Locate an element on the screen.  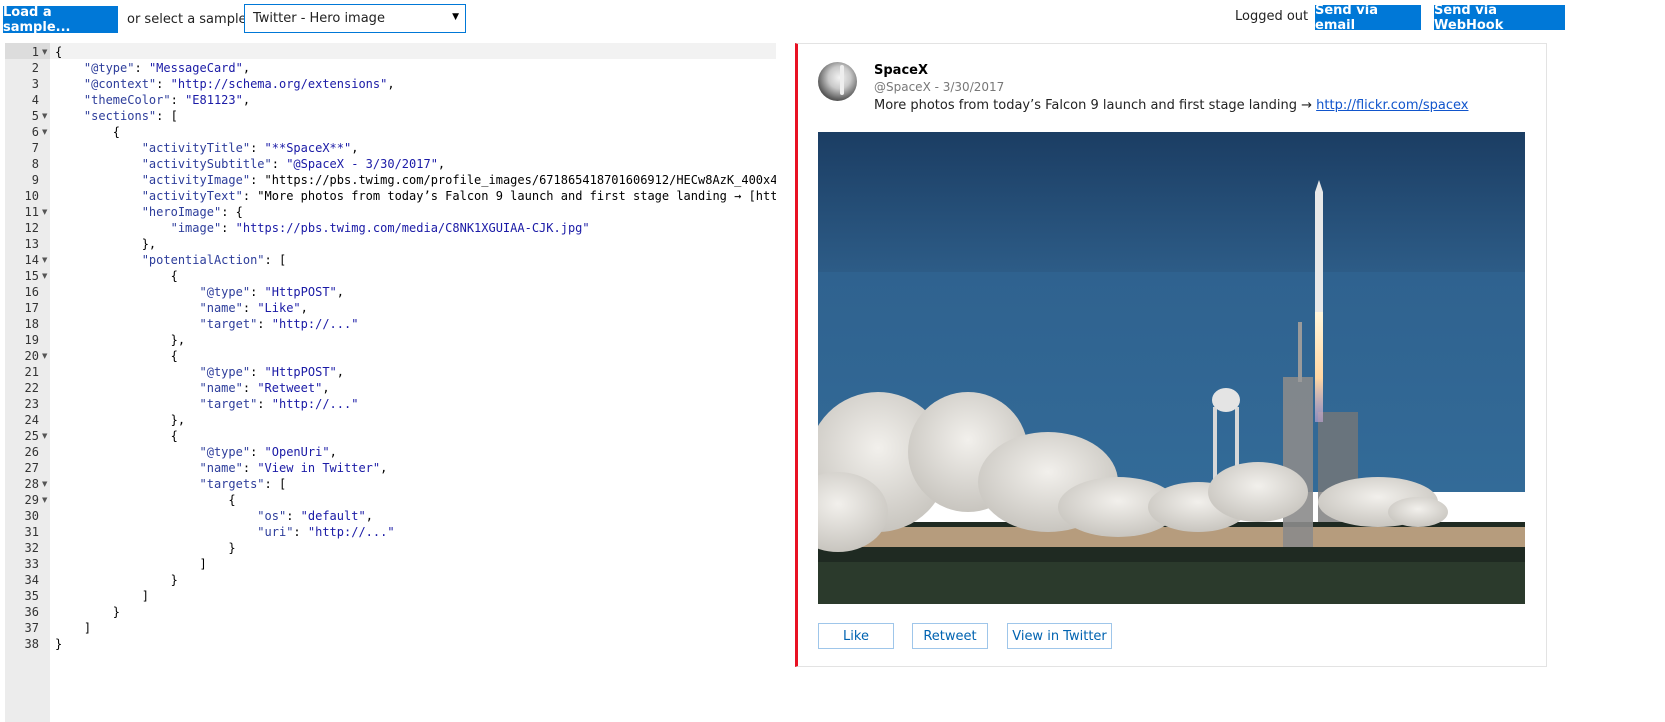
line-number: 13 is located at coordinates (31, 244).